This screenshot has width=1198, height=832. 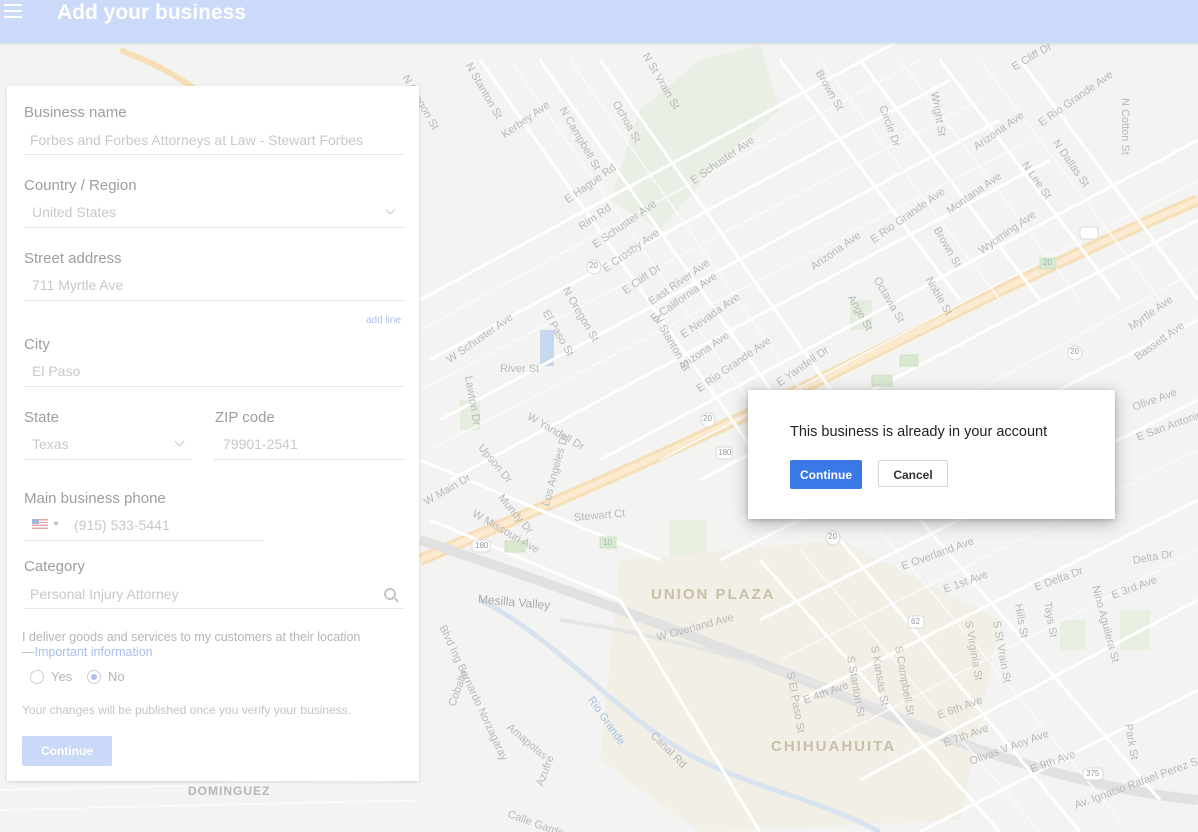 I want to click on street-address-label: Street address, so click(x=73, y=258).